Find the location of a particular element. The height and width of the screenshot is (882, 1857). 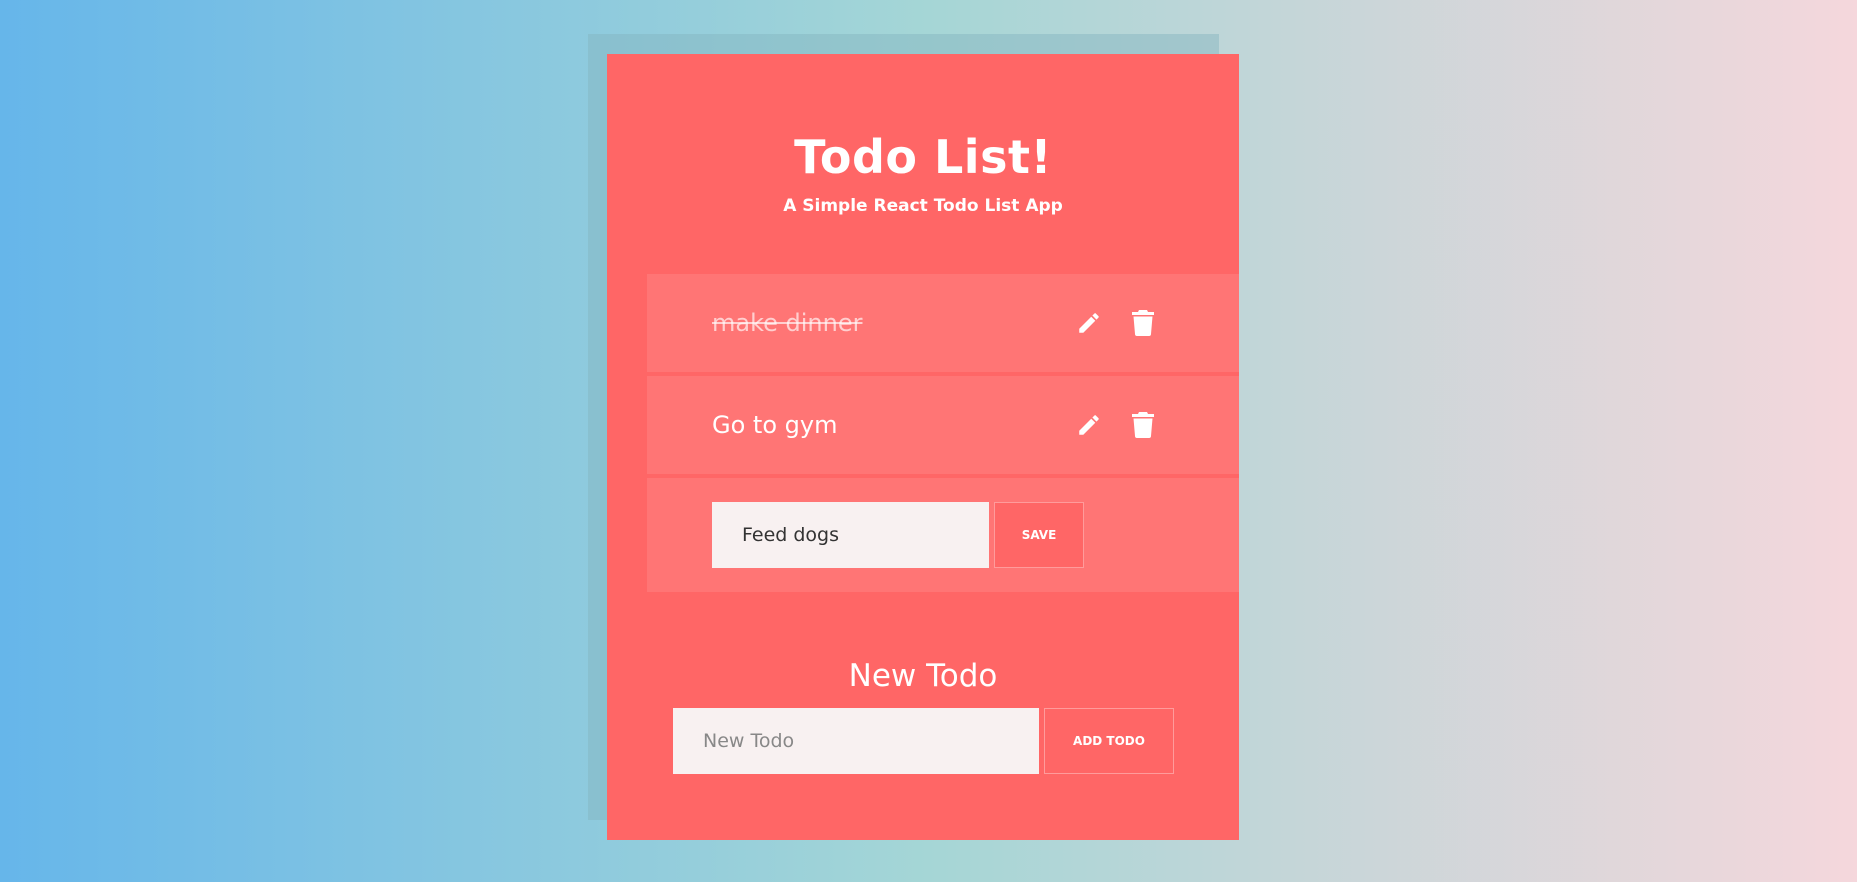

todo-list: make dinner Go to gym SAVE is located at coordinates (943, 433).